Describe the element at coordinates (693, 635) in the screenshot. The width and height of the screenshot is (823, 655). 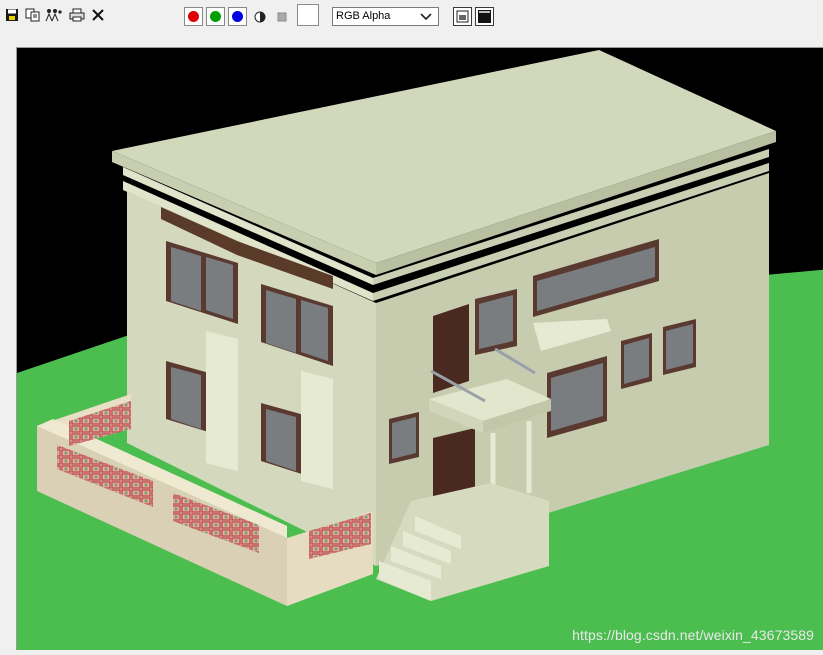
I see `watermark-text: https://blog.csdn.net/weixin_43673589` at that location.